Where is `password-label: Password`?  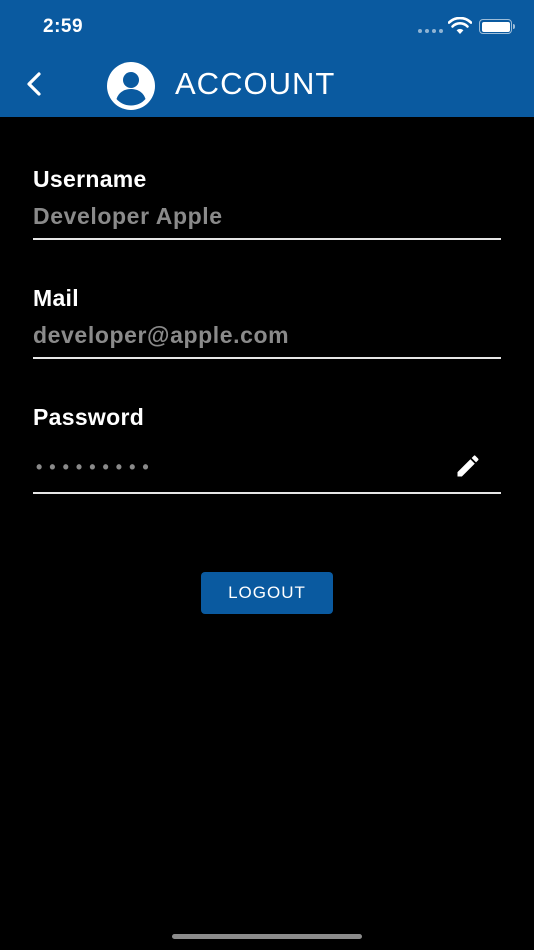 password-label: Password is located at coordinates (89, 417).